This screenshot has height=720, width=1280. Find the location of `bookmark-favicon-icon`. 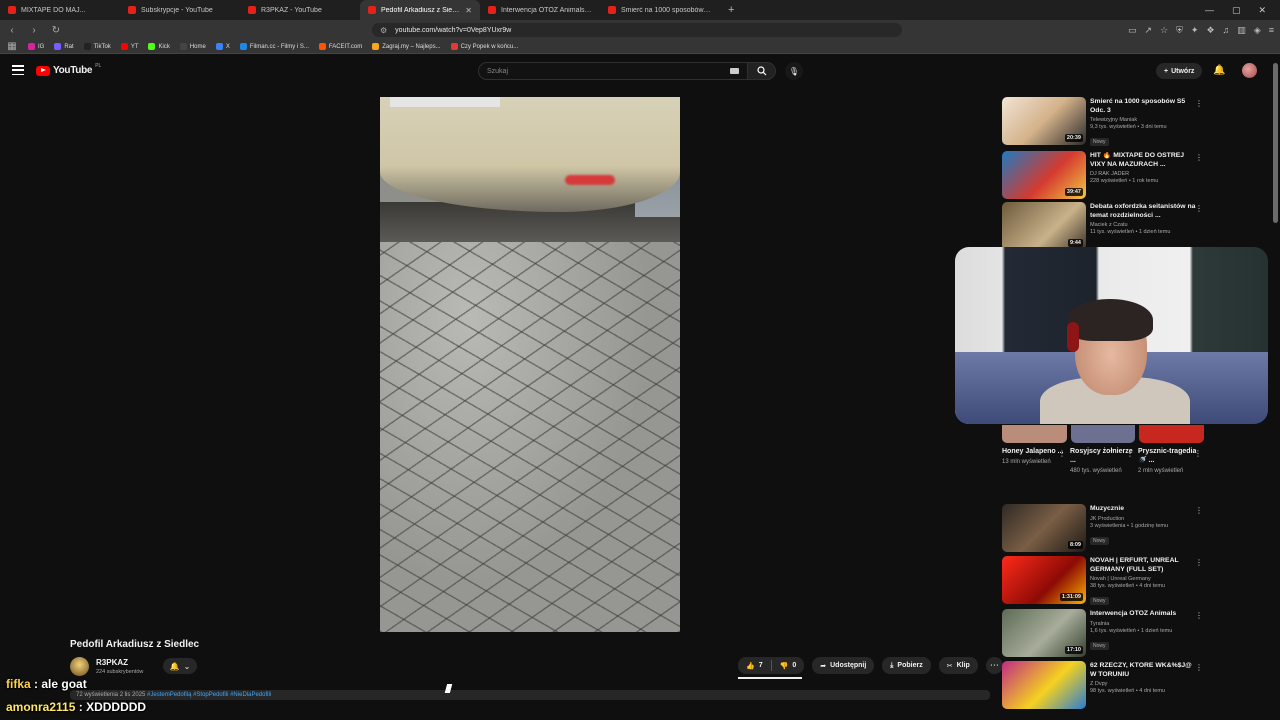

bookmark-favicon-icon is located at coordinates (219, 46).